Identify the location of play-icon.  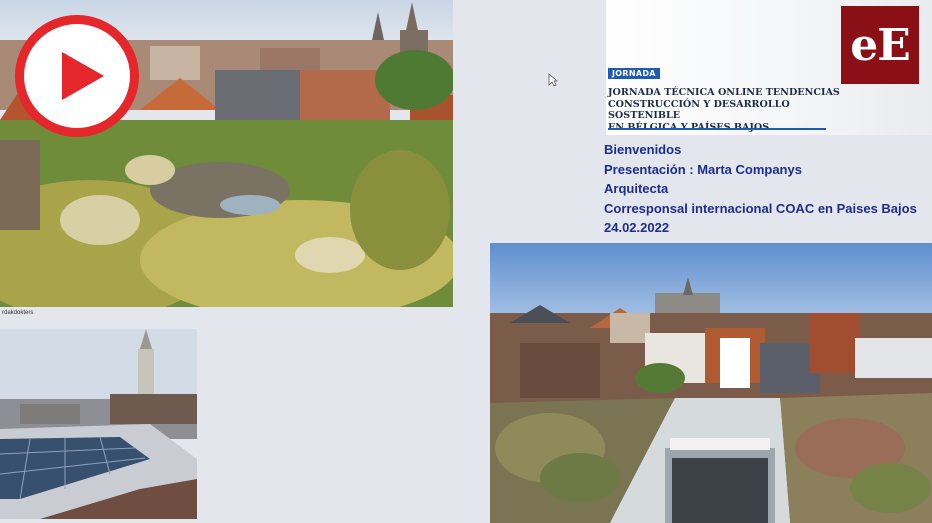
(77, 76).